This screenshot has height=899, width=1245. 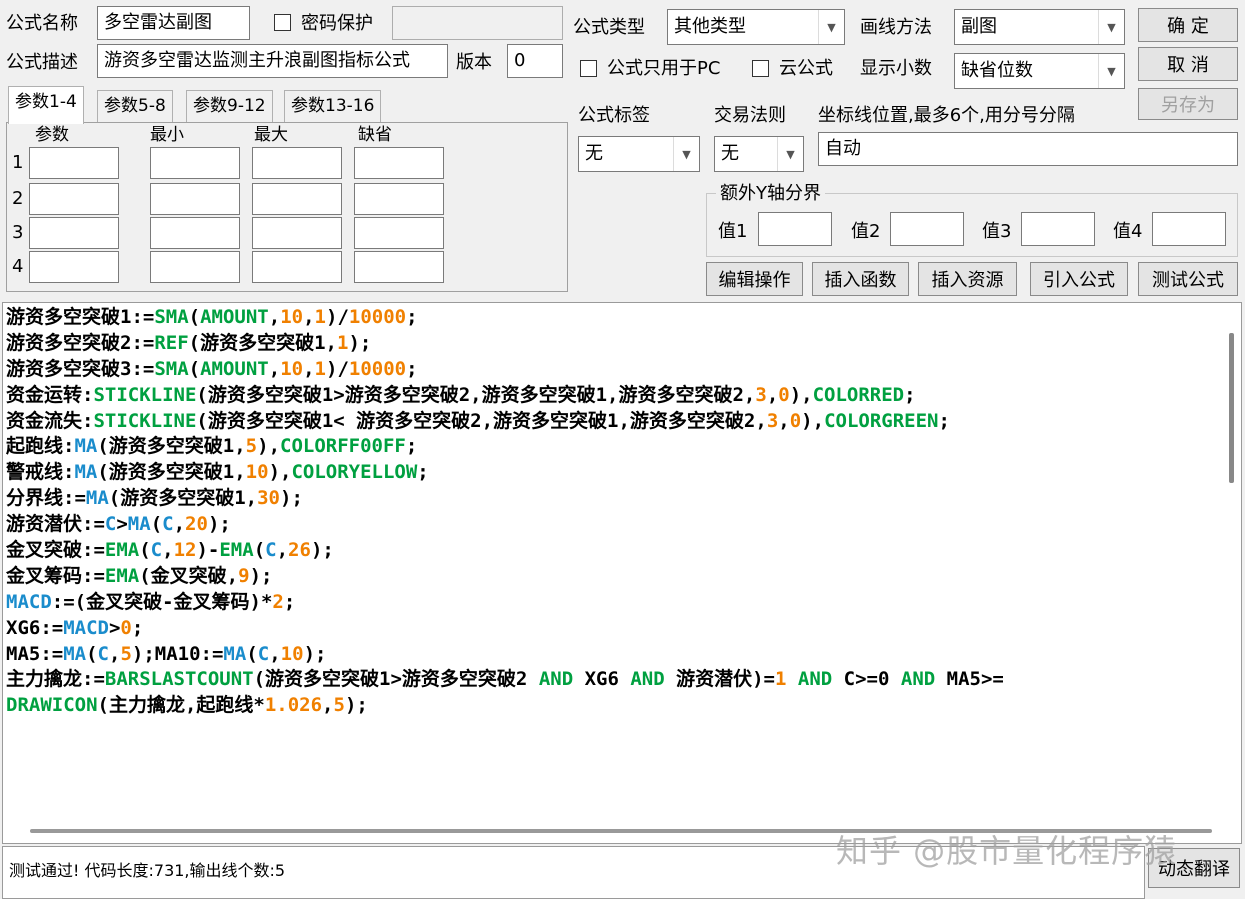 What do you see at coordinates (1028, 149) in the screenshot?
I see `axis-position-input: 自动` at bounding box center [1028, 149].